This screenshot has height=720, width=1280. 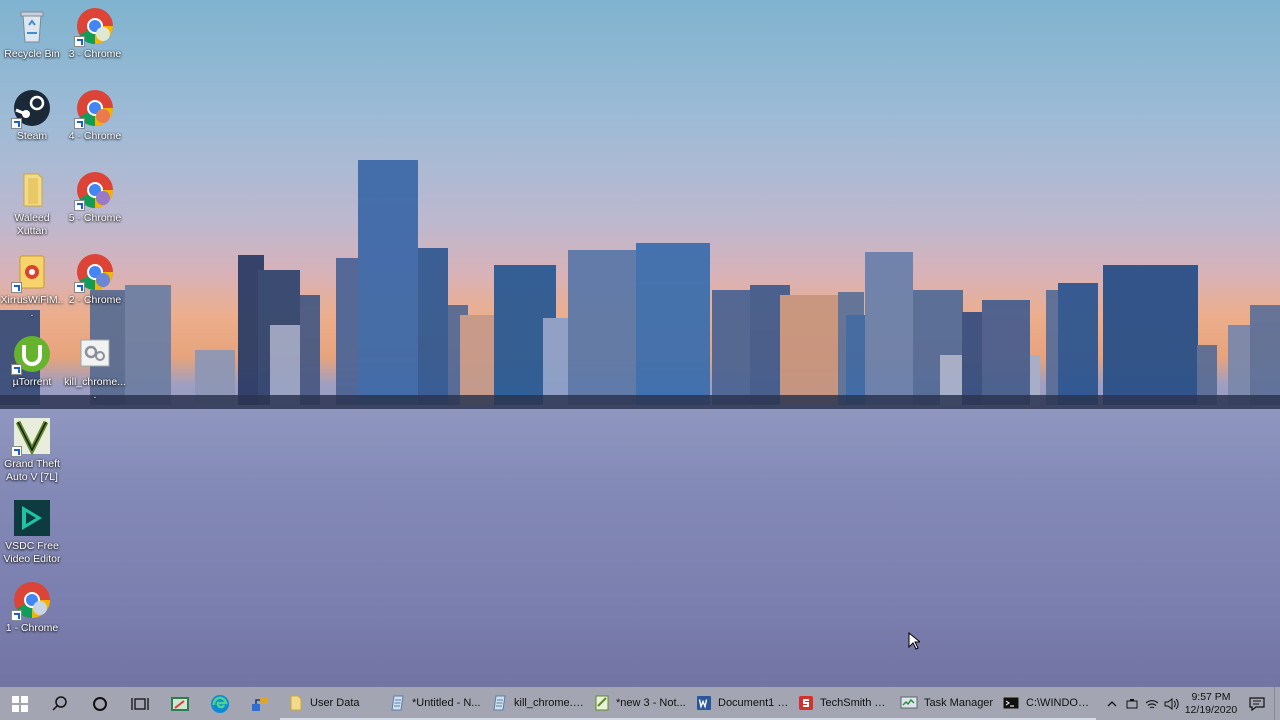 I want to click on task-view-icon, so click(x=140, y=703).